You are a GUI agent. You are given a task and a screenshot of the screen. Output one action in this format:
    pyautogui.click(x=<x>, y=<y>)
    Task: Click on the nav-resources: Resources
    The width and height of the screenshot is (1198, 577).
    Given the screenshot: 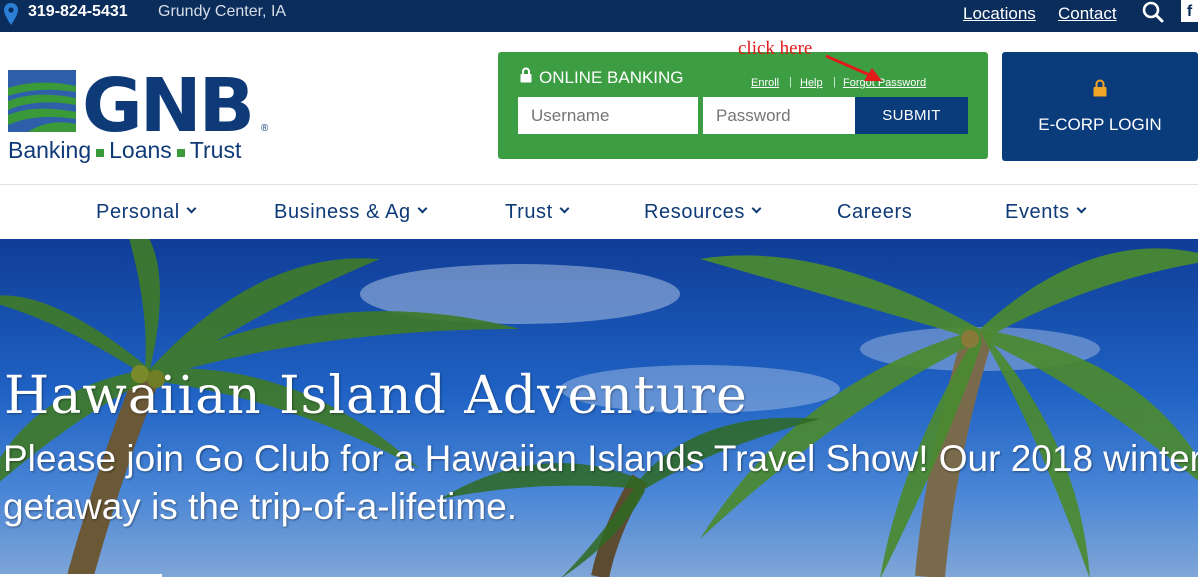 What is the action you would take?
    pyautogui.click(x=703, y=212)
    